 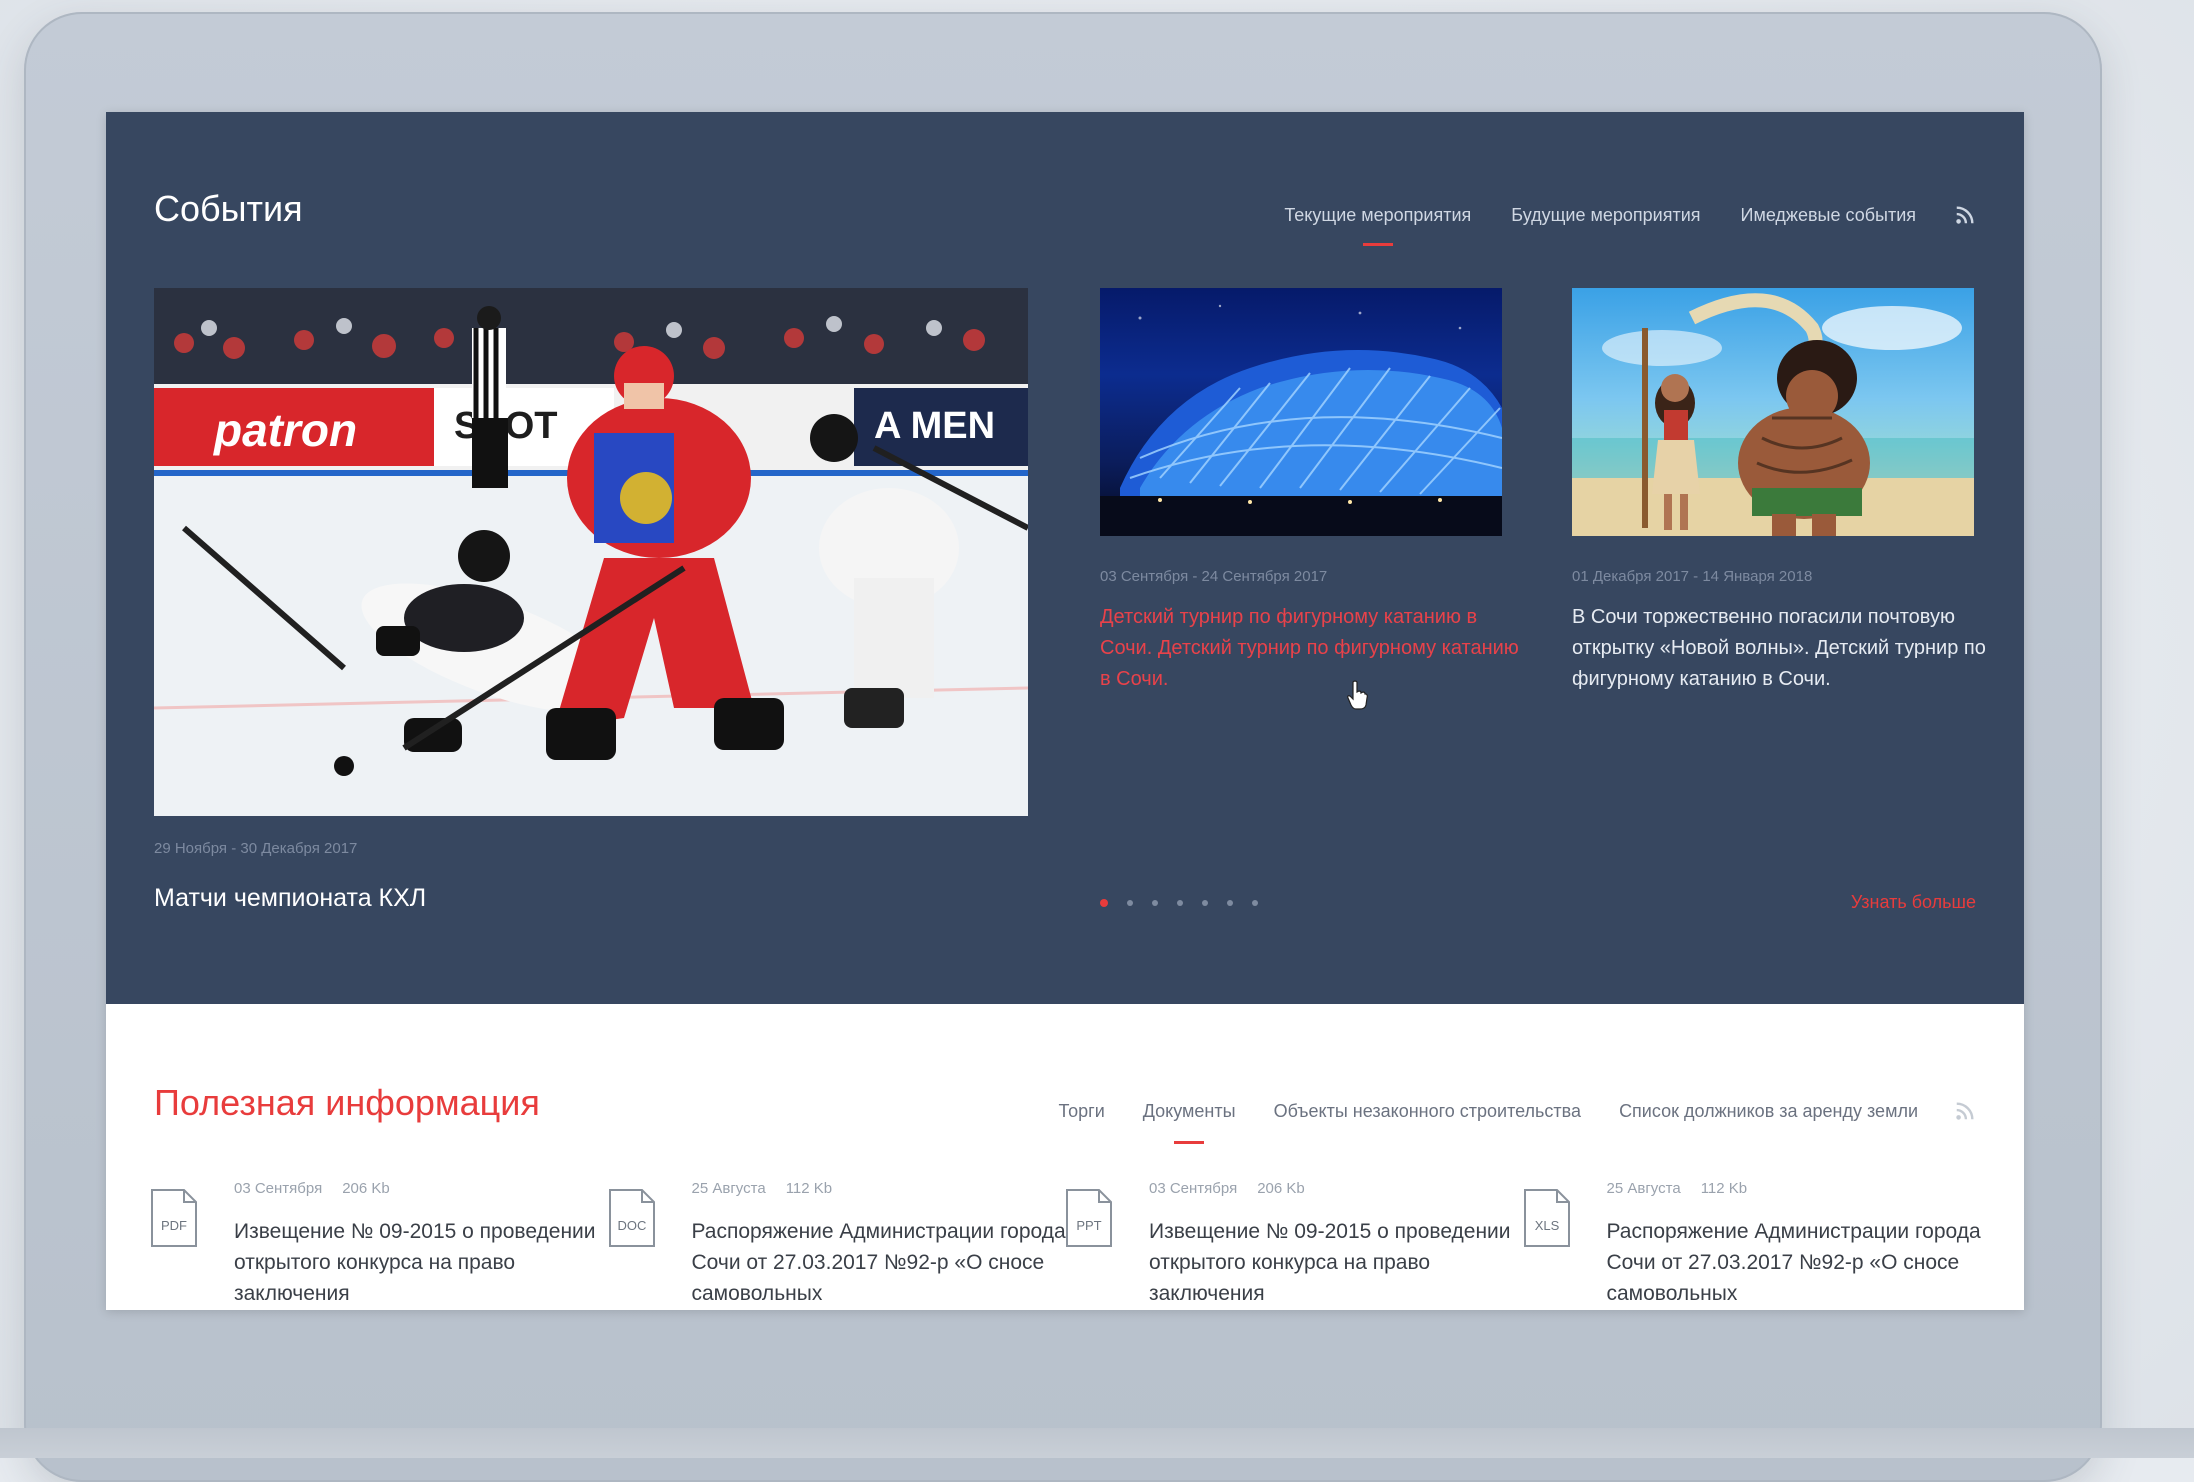 What do you see at coordinates (174, 1225) in the screenshot?
I see `svg-text: PDF` at bounding box center [174, 1225].